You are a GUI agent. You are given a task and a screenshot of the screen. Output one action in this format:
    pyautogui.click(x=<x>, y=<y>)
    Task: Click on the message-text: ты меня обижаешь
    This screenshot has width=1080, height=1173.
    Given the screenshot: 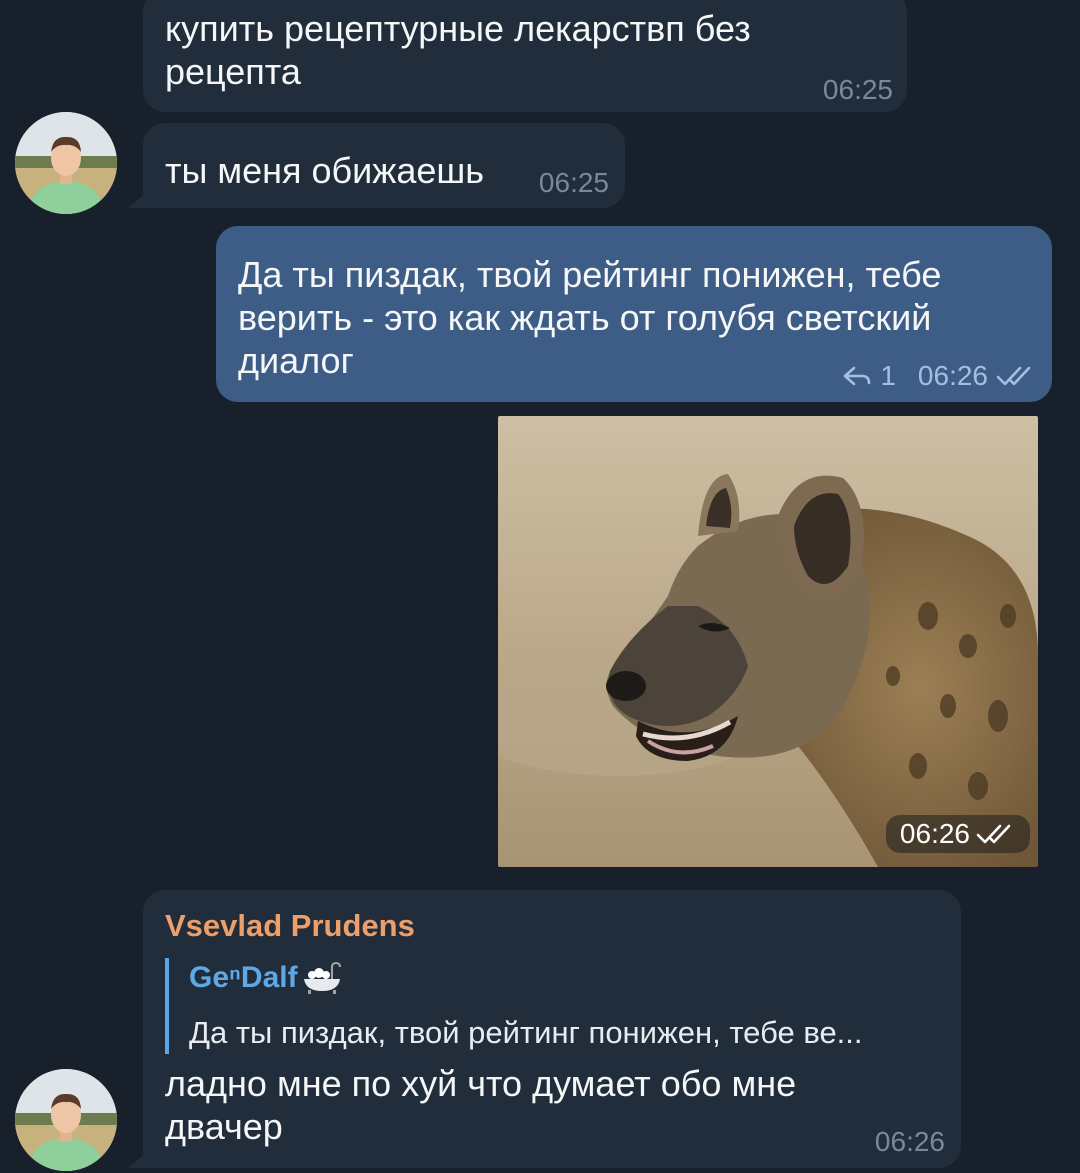 What is the action you would take?
    pyautogui.click(x=325, y=170)
    